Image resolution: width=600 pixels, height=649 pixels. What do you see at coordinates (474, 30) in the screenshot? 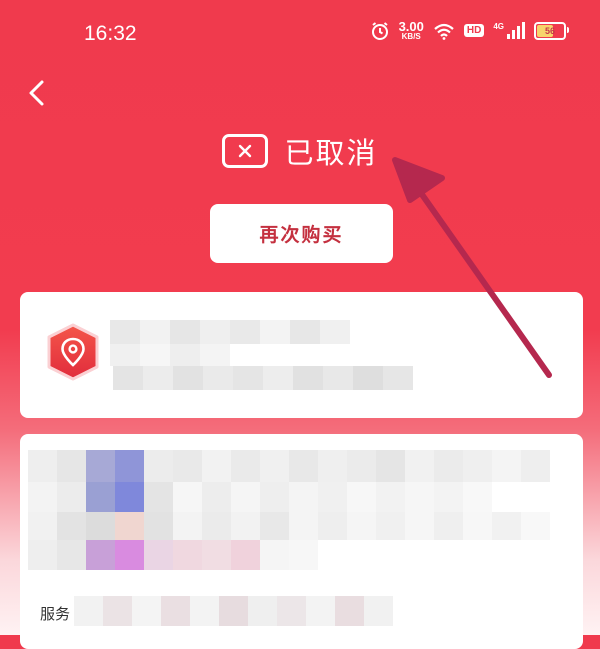
I see `hd-badge: HD` at bounding box center [474, 30].